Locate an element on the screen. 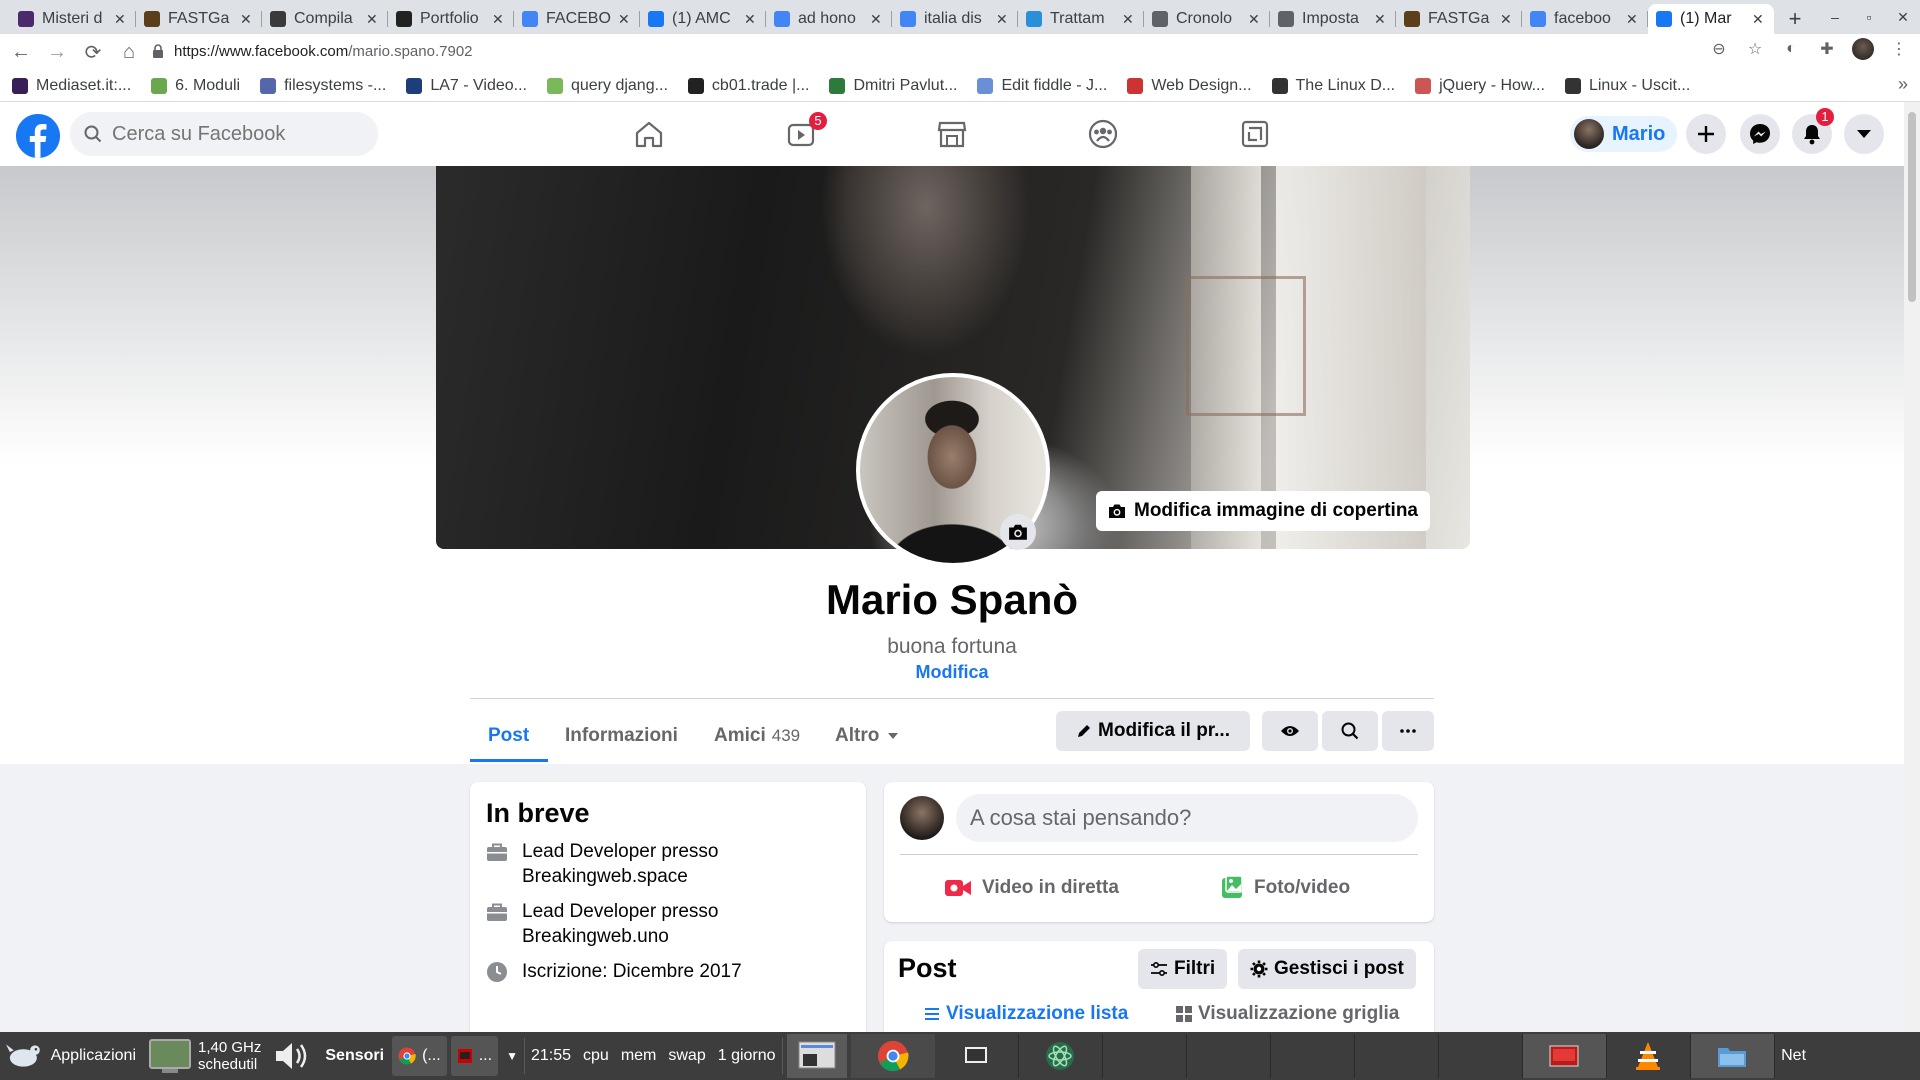  cpu-freq-plugin: 1,40 GHz schedutil is located at coordinates (204, 1056).